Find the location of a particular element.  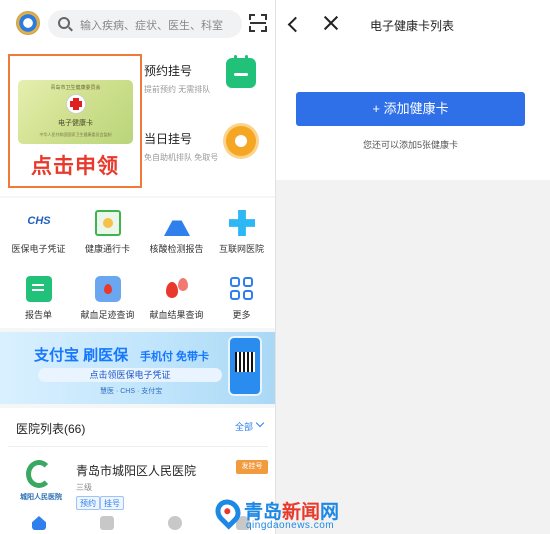

location-pin-icon is located at coordinates (228, 512).